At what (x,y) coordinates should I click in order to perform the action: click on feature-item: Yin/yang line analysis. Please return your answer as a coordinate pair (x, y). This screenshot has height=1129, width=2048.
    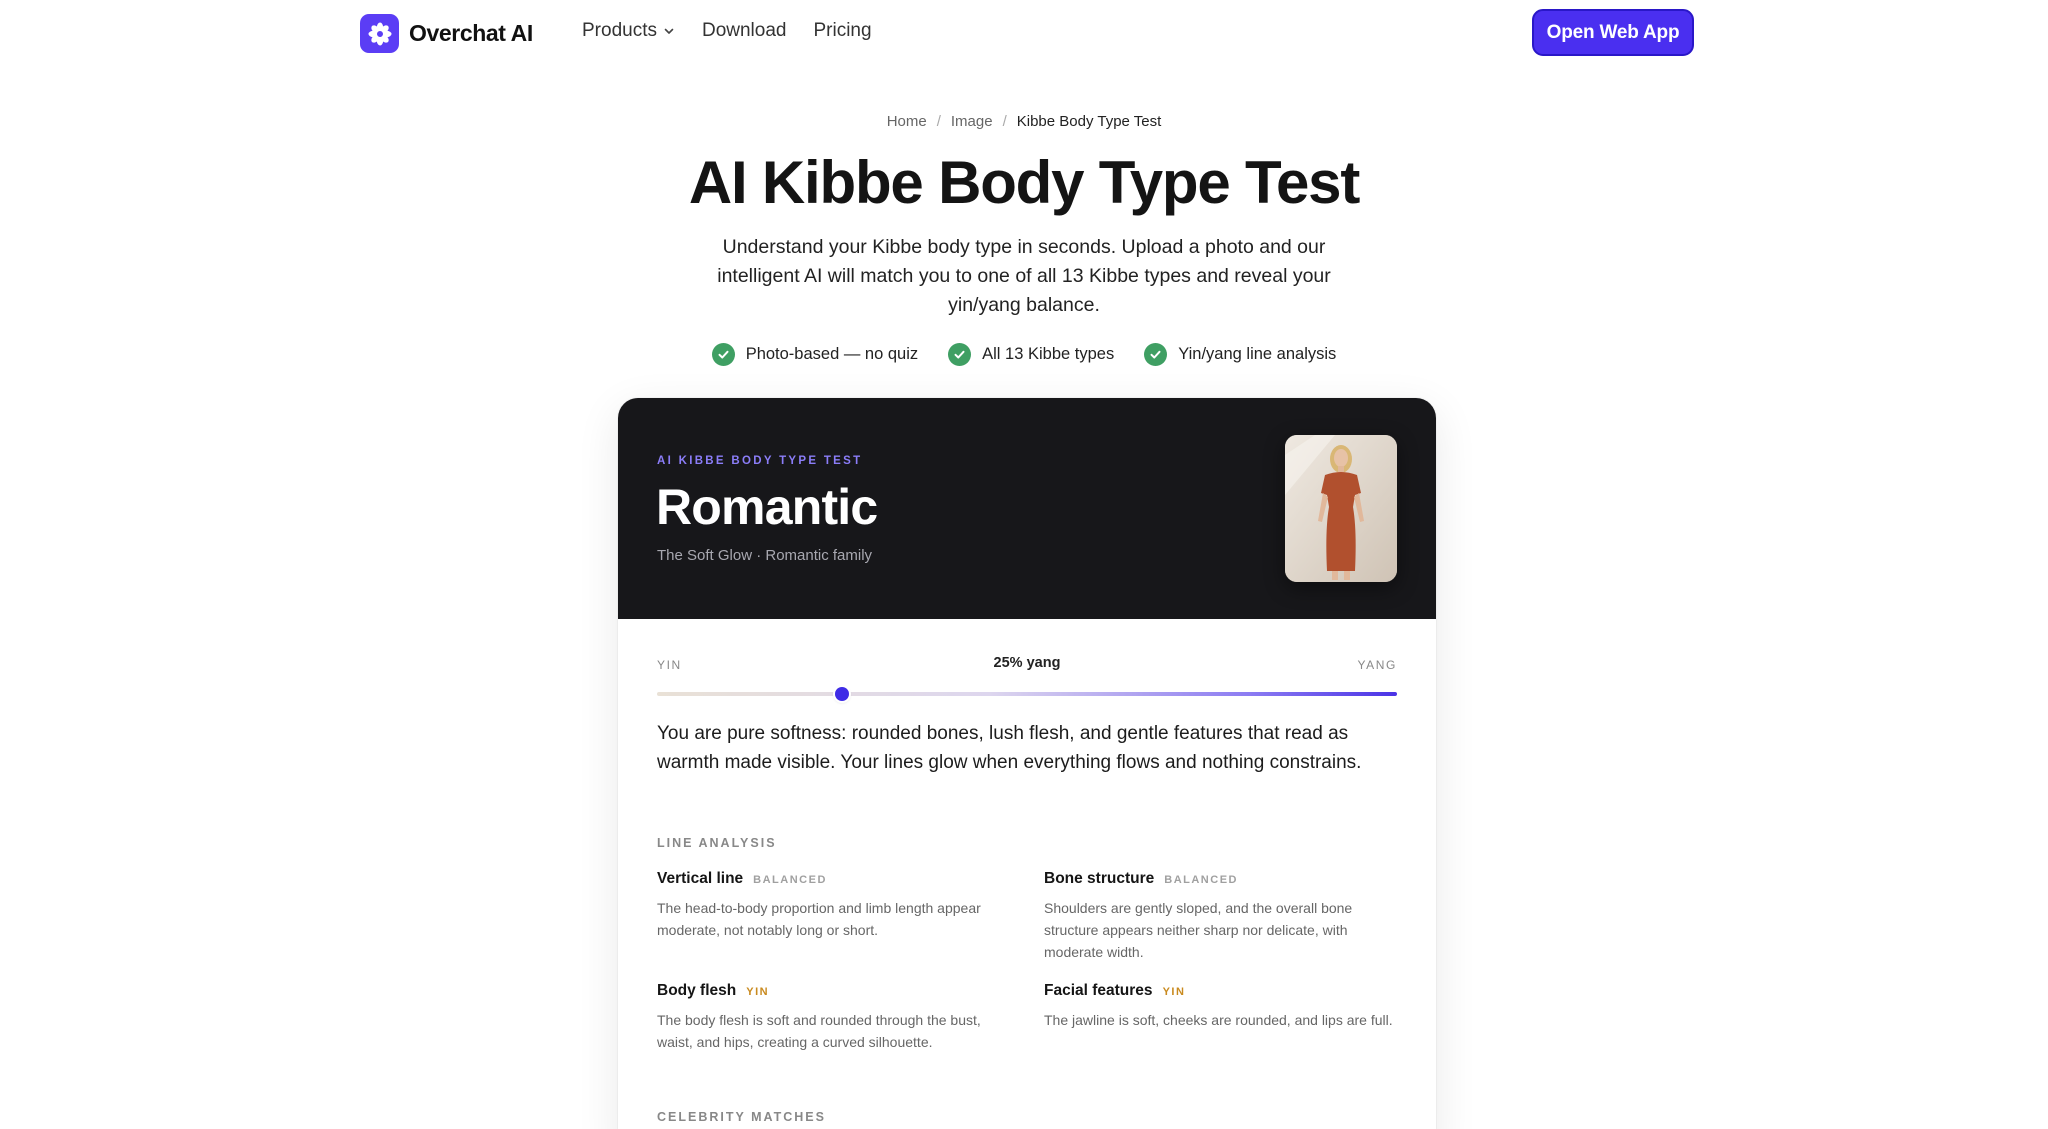
    Looking at the image, I should click on (1240, 354).